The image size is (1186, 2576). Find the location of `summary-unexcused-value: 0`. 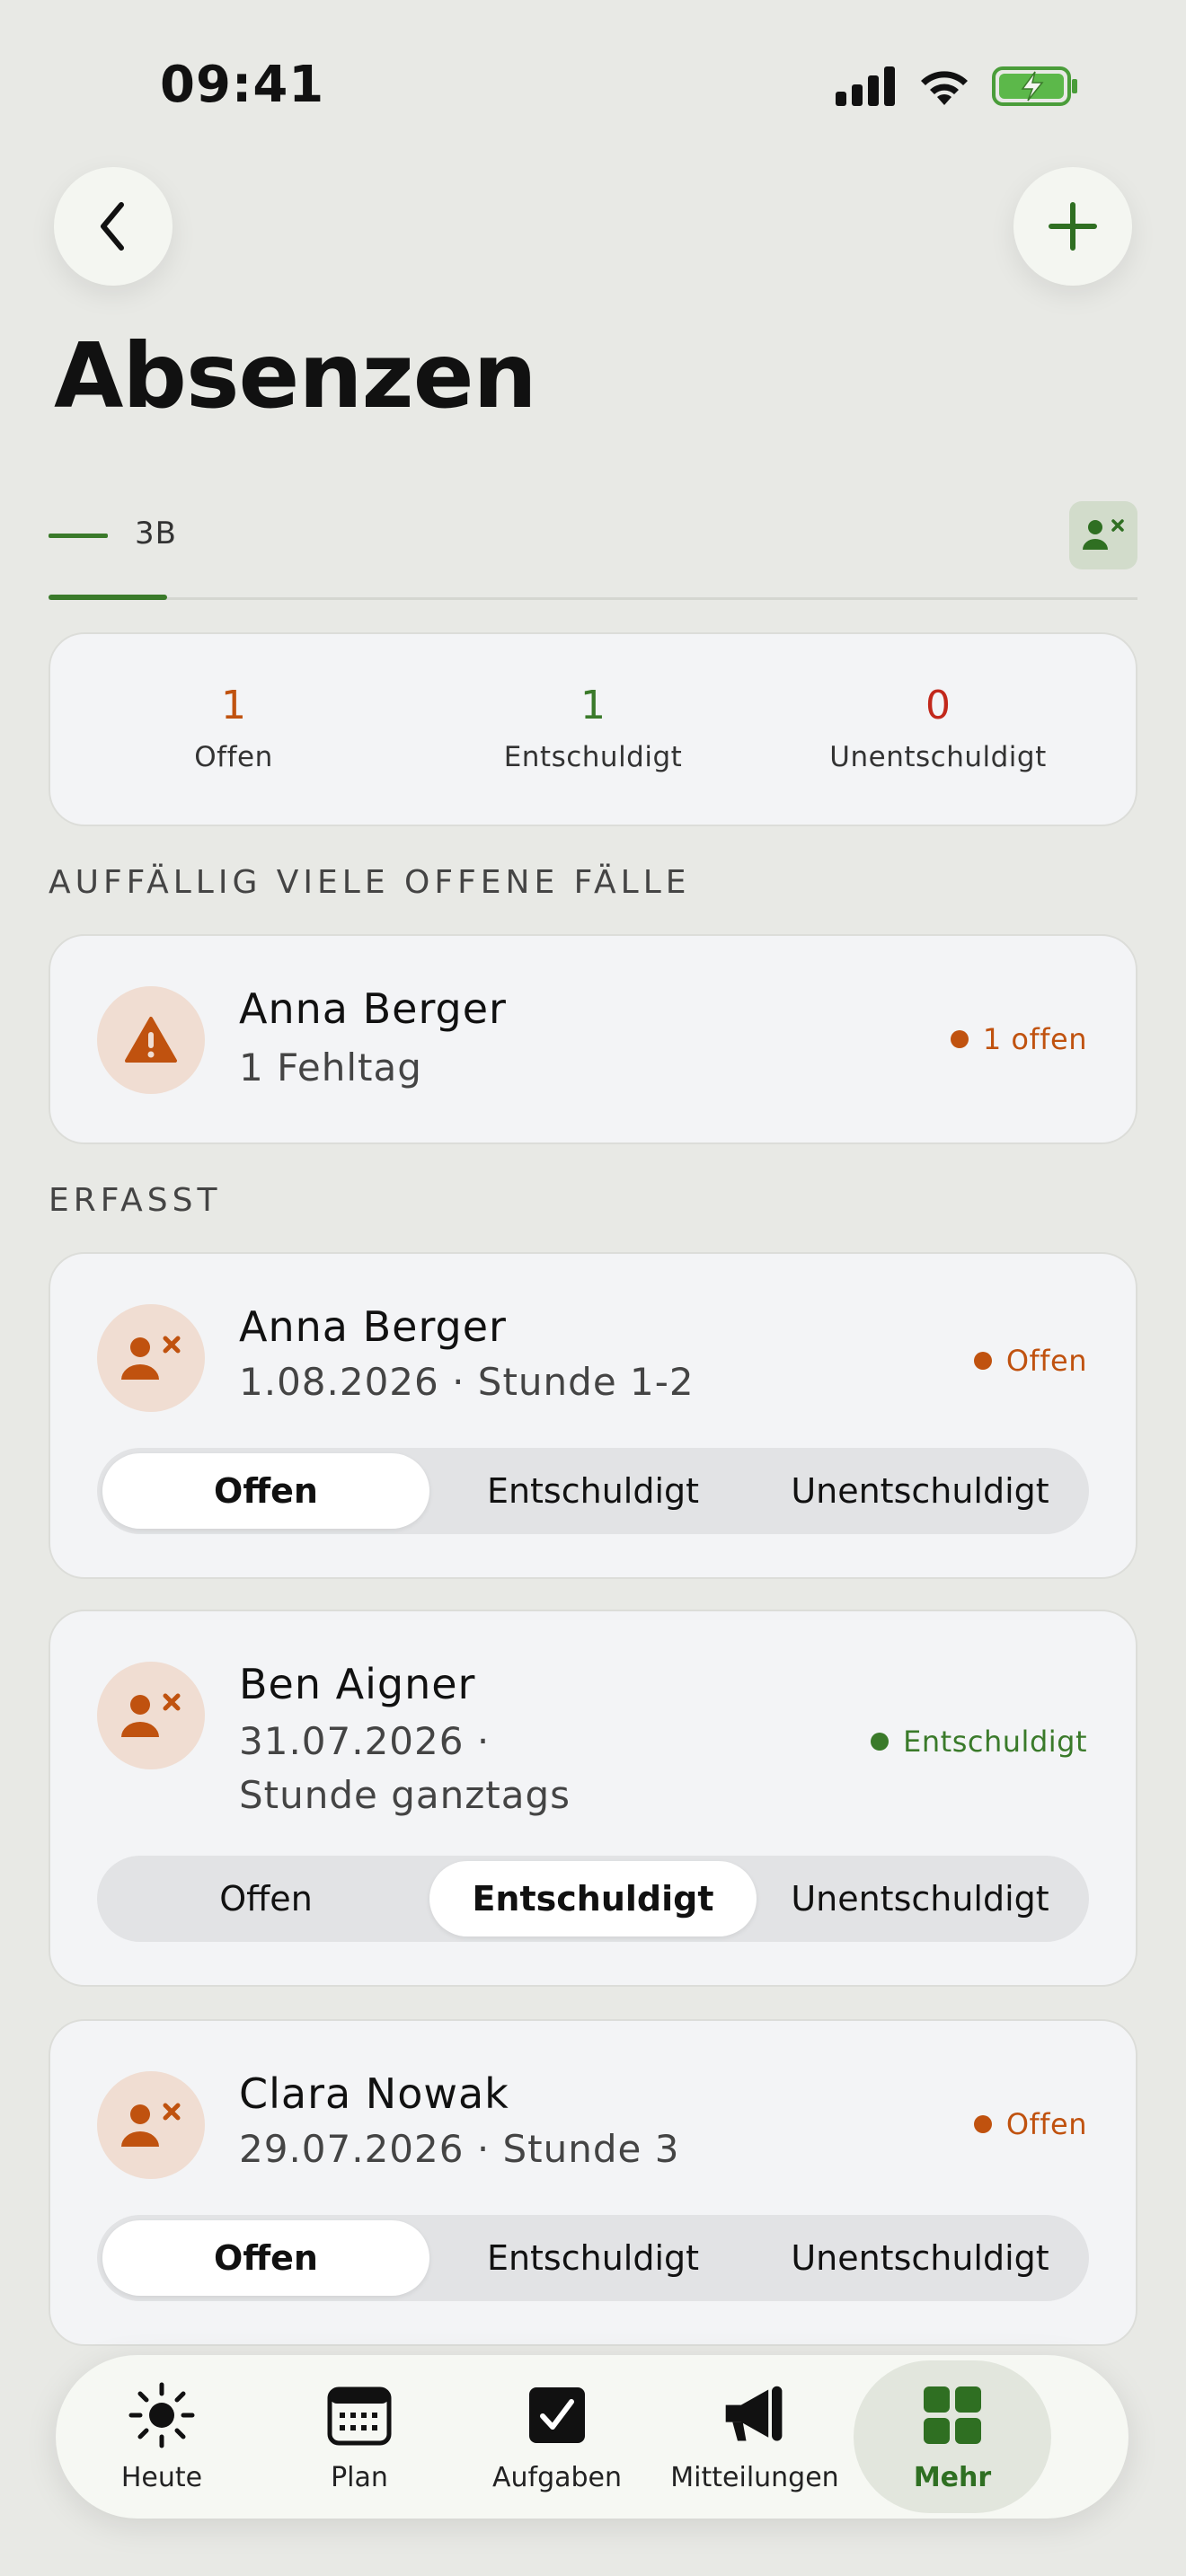

summary-unexcused-value: 0 is located at coordinates (938, 705).